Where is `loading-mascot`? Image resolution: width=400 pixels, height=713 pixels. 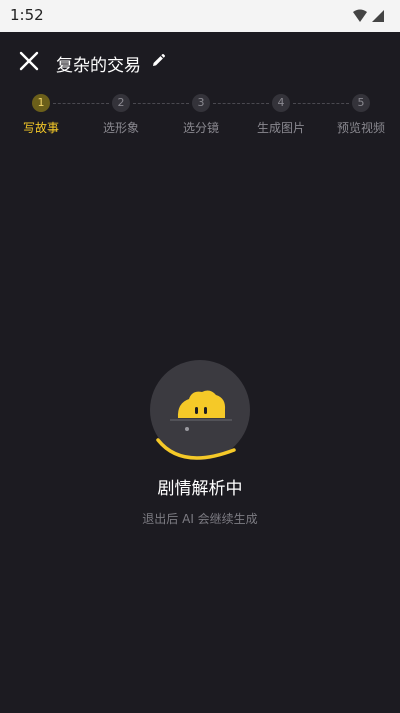 loading-mascot is located at coordinates (200, 410).